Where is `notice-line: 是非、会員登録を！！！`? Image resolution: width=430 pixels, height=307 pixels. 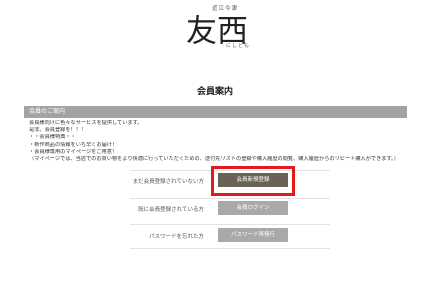 notice-line: 是非、会員登録を！！！ is located at coordinates (58, 130).